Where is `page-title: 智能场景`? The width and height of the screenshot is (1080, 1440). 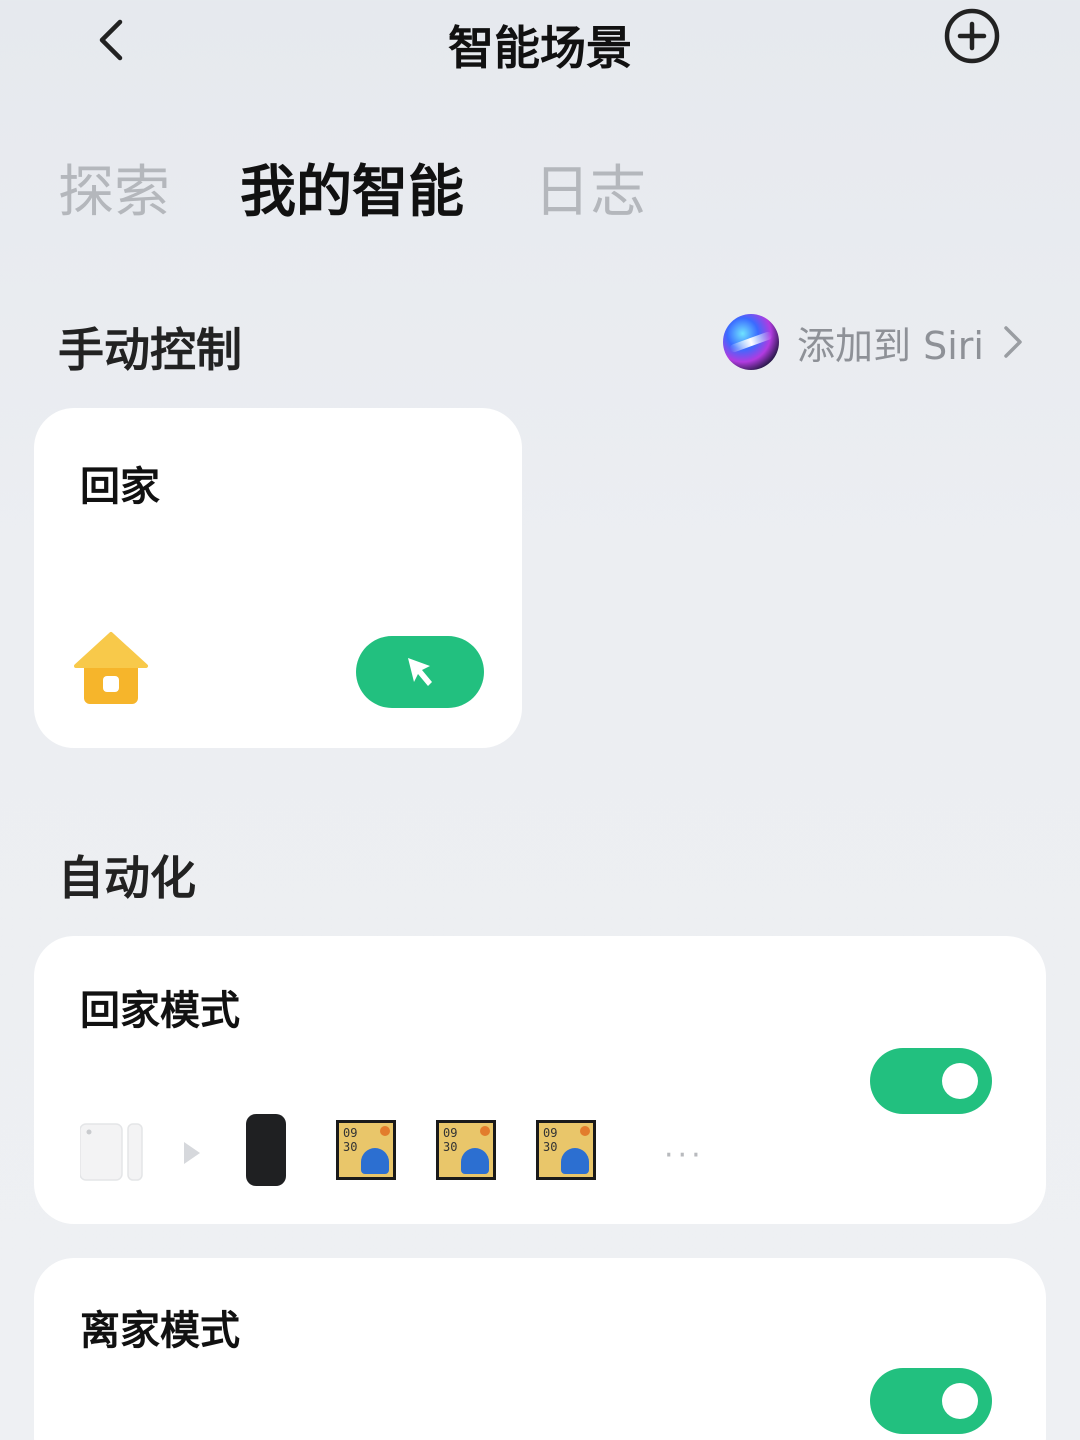
page-title: 智能场景 is located at coordinates (540, 48).